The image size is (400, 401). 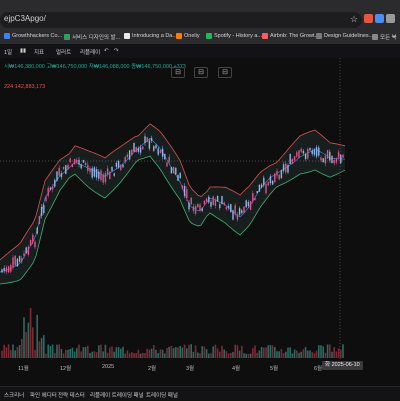 I want to click on bottom-panel-tab: 리플레이 트레이딩 패널, so click(x=117, y=395).